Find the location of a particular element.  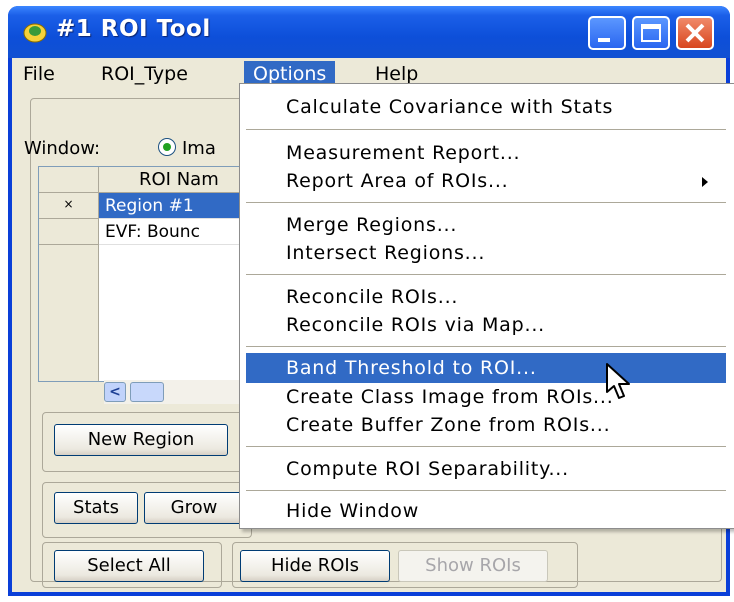

minimize-icon is located at coordinates (604, 40).